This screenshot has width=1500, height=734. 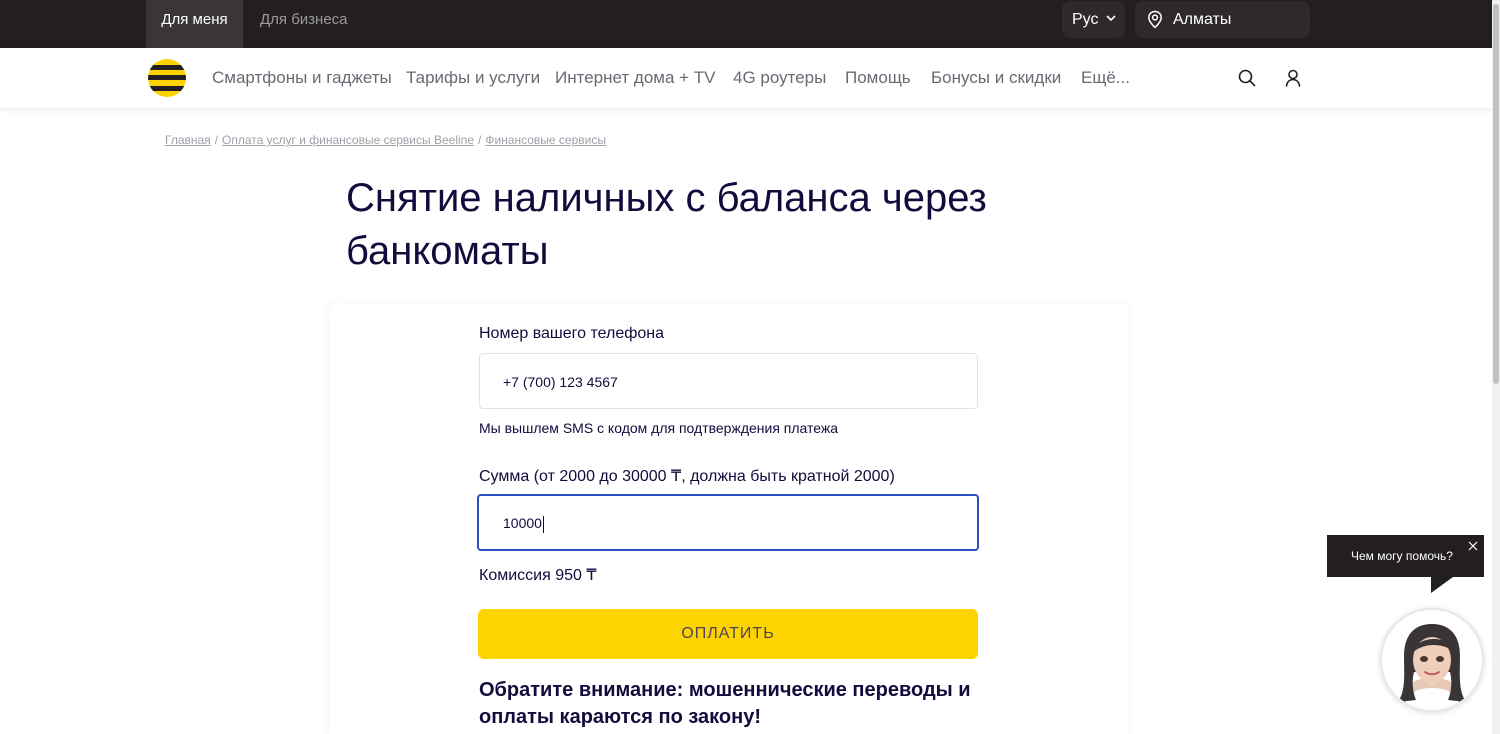 I want to click on user-icon, so click(x=1293, y=78).